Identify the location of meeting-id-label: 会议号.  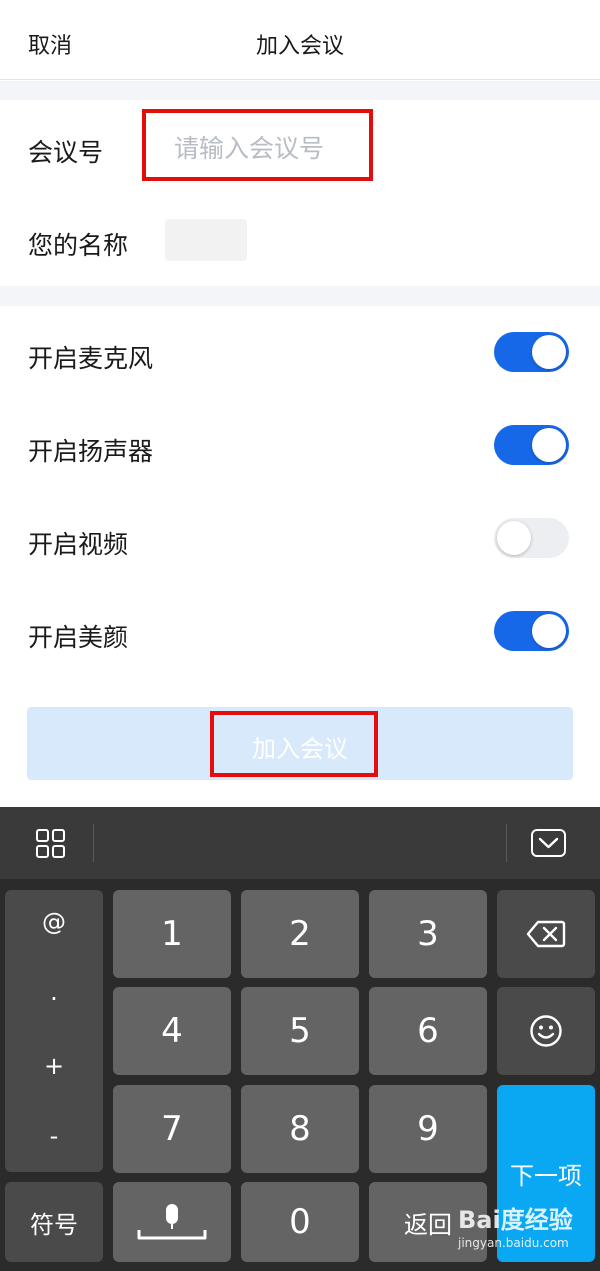
(66, 152).